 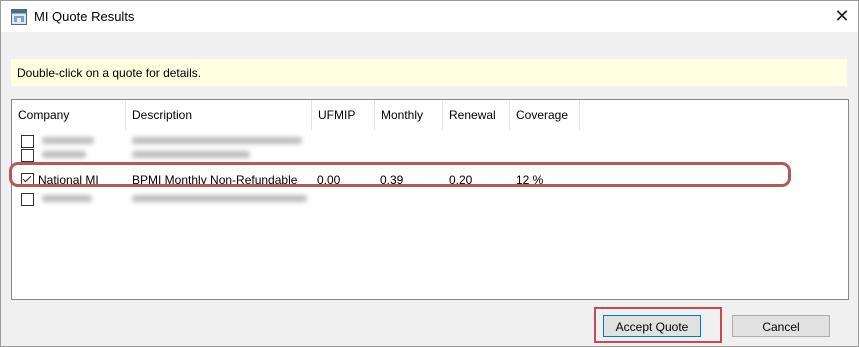 What do you see at coordinates (429, 16) in the screenshot?
I see `title-bar: MI Quote Results ✕` at bounding box center [429, 16].